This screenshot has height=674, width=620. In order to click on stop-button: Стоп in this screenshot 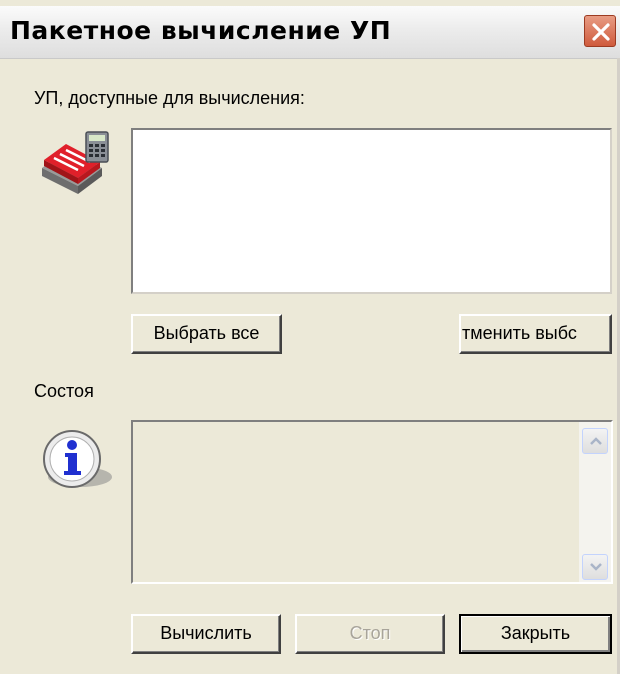, I will do `click(370, 634)`.